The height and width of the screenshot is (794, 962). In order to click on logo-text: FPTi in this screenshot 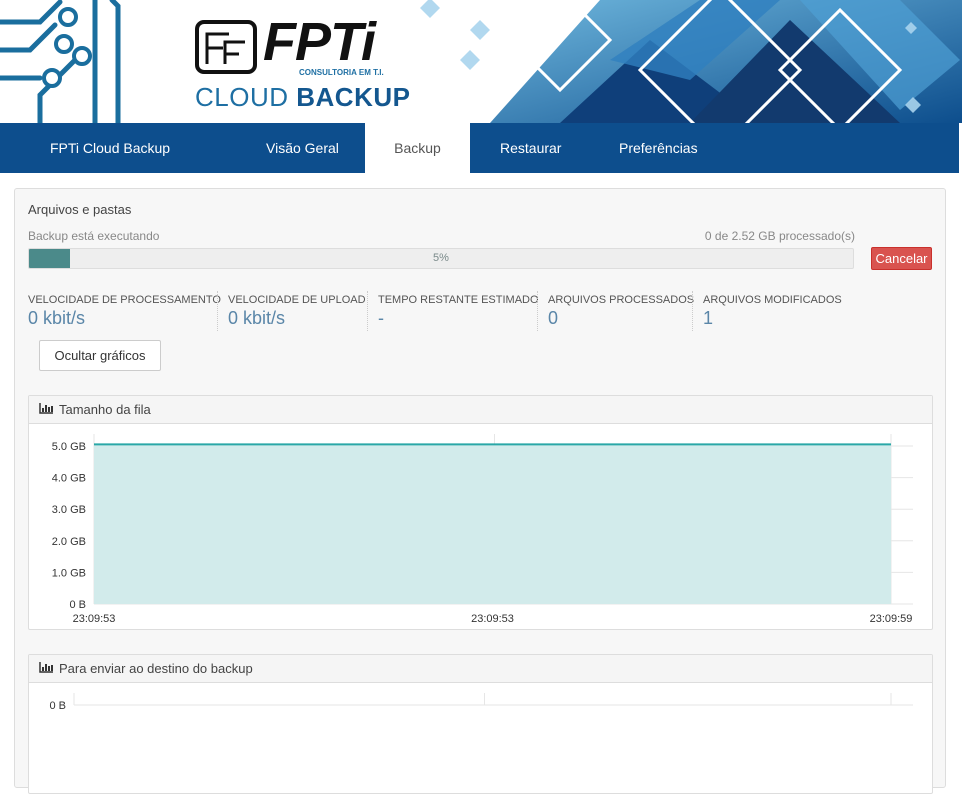, I will do `click(319, 42)`.